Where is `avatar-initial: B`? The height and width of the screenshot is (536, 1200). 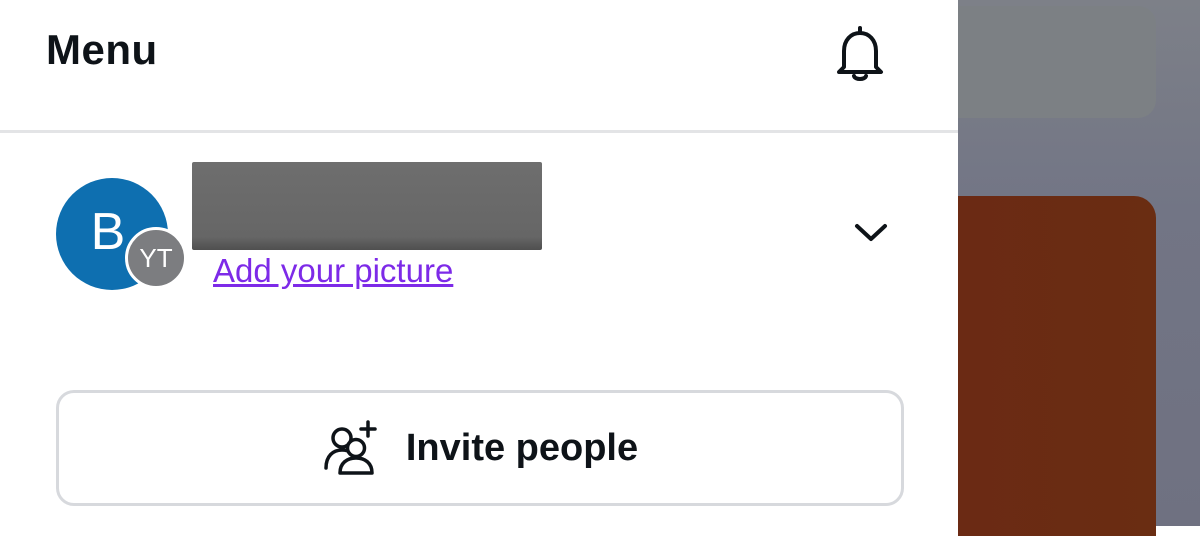 avatar-initial: B is located at coordinates (108, 232).